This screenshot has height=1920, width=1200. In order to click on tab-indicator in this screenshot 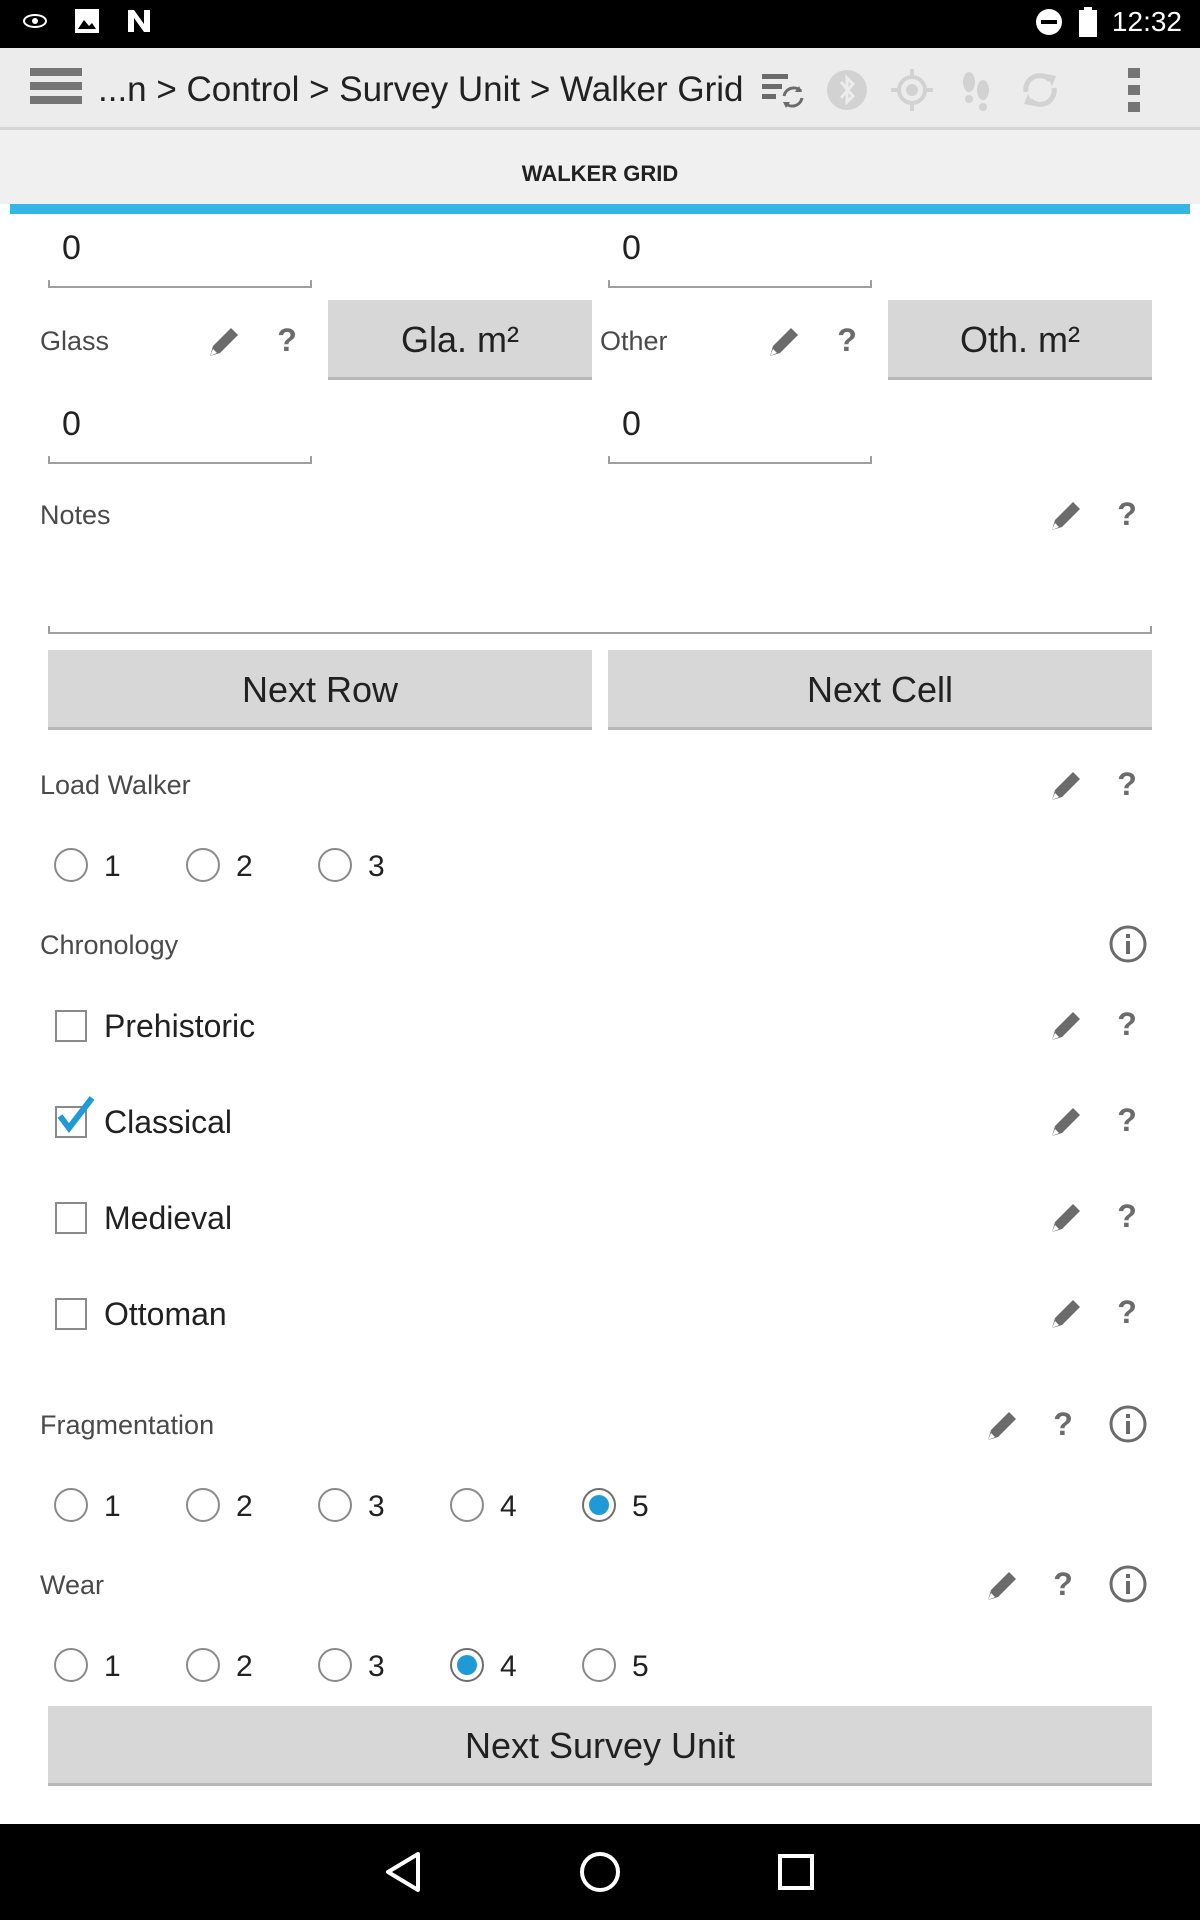, I will do `click(600, 209)`.